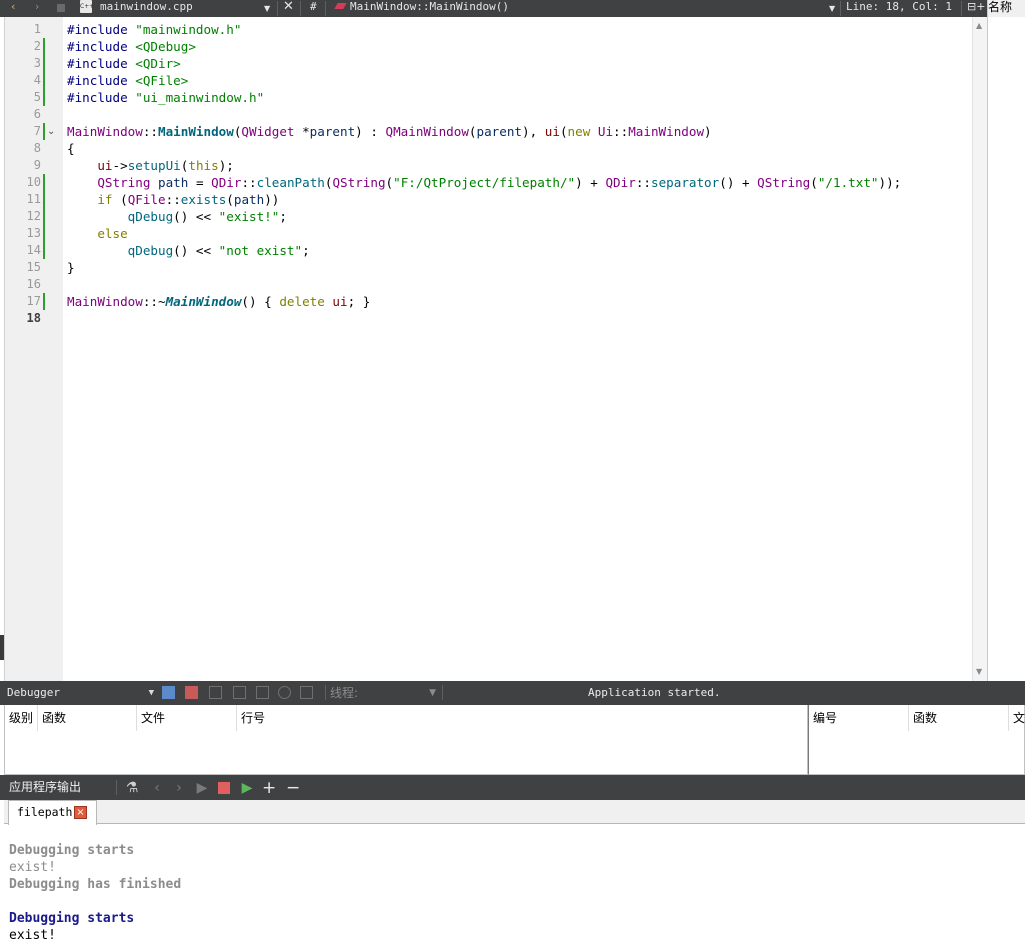 This screenshot has height=951, width=1025. I want to click on code-line: else, so click(97, 233).